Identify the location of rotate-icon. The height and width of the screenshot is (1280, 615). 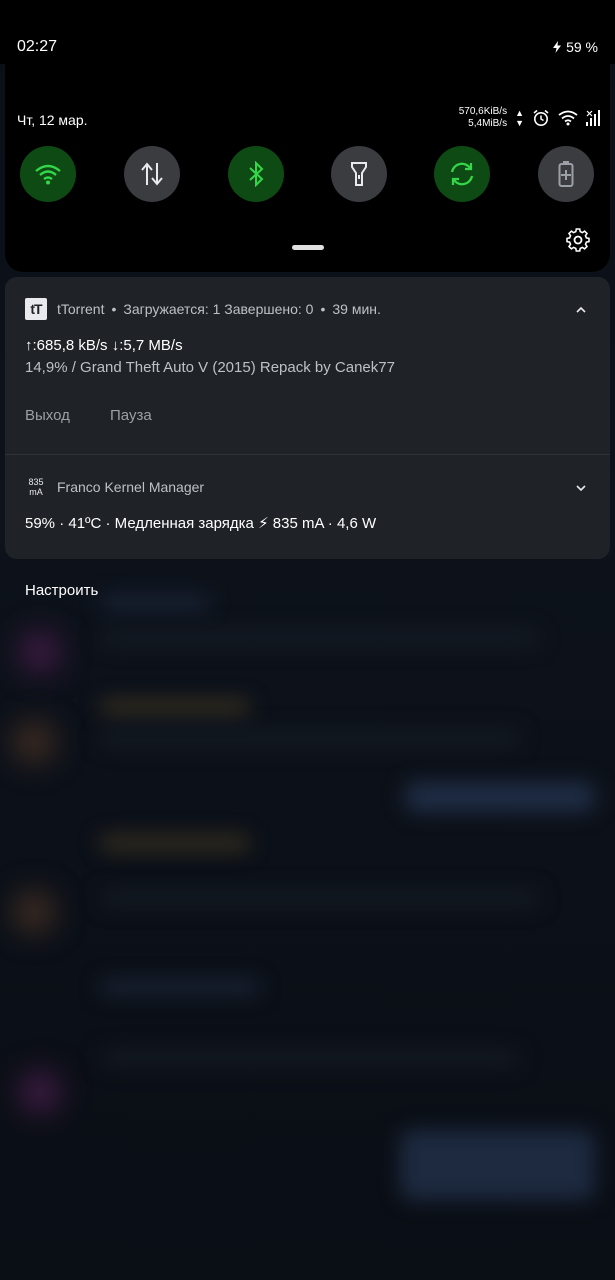
(462, 174).